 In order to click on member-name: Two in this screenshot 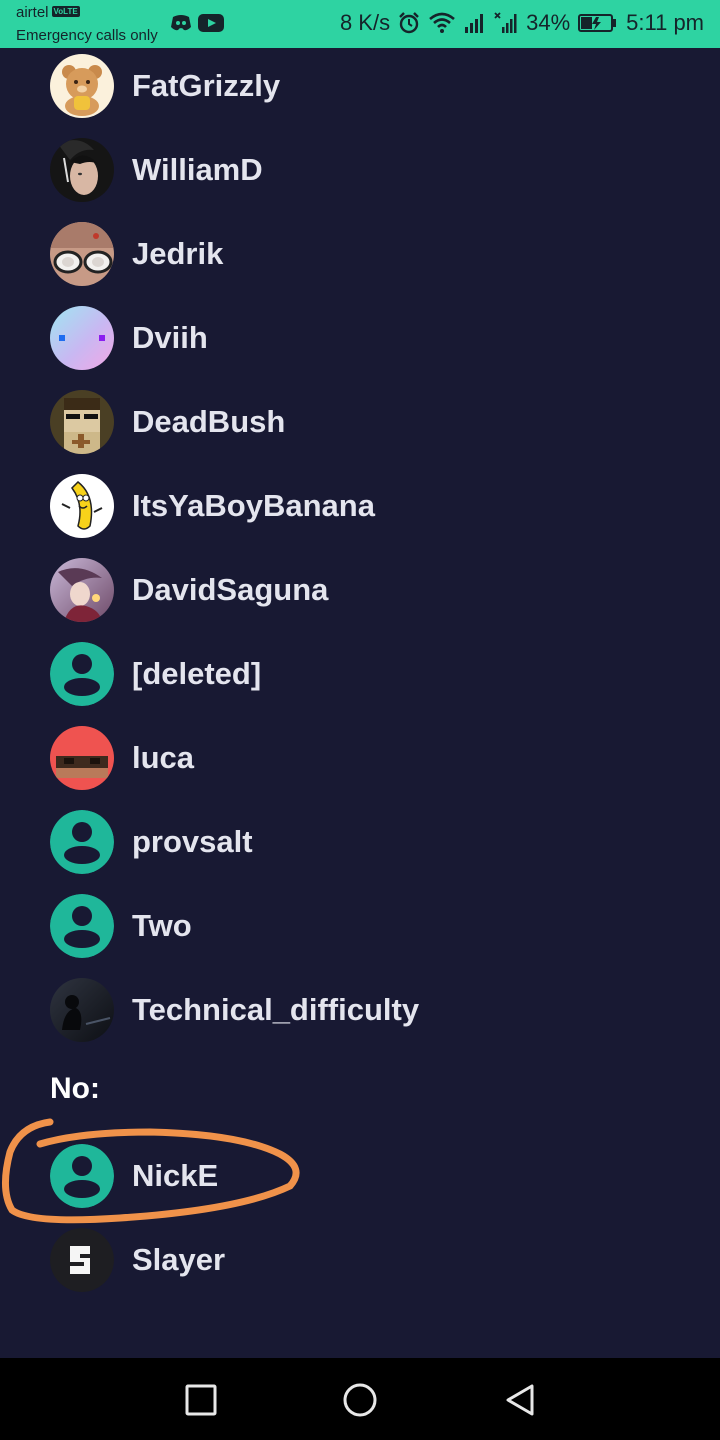, I will do `click(162, 925)`.